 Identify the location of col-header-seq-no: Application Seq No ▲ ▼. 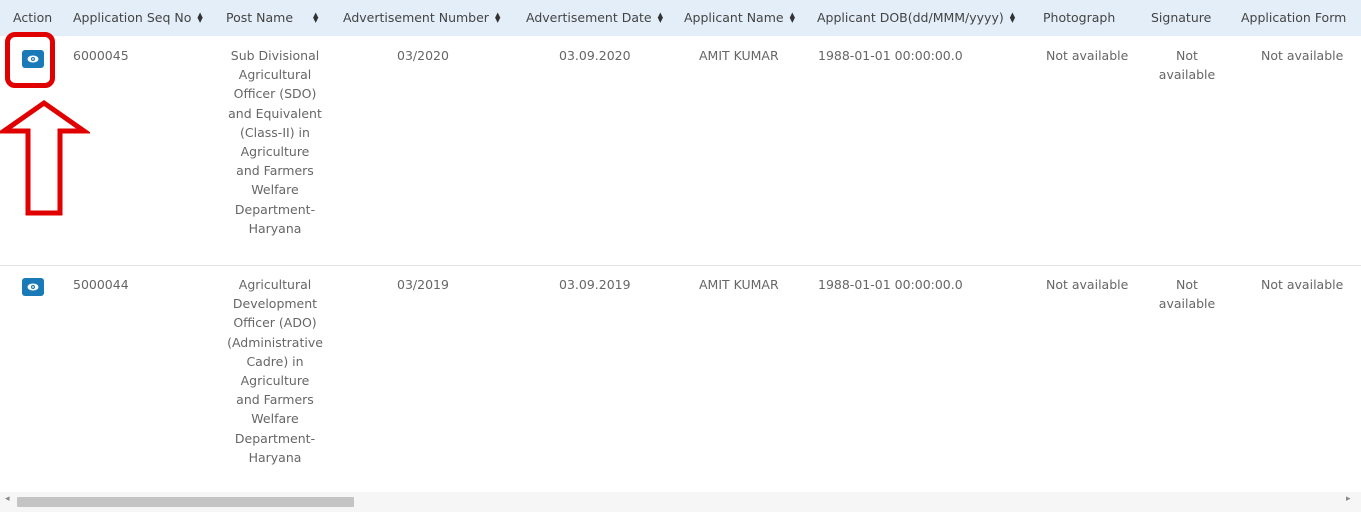
(138, 17).